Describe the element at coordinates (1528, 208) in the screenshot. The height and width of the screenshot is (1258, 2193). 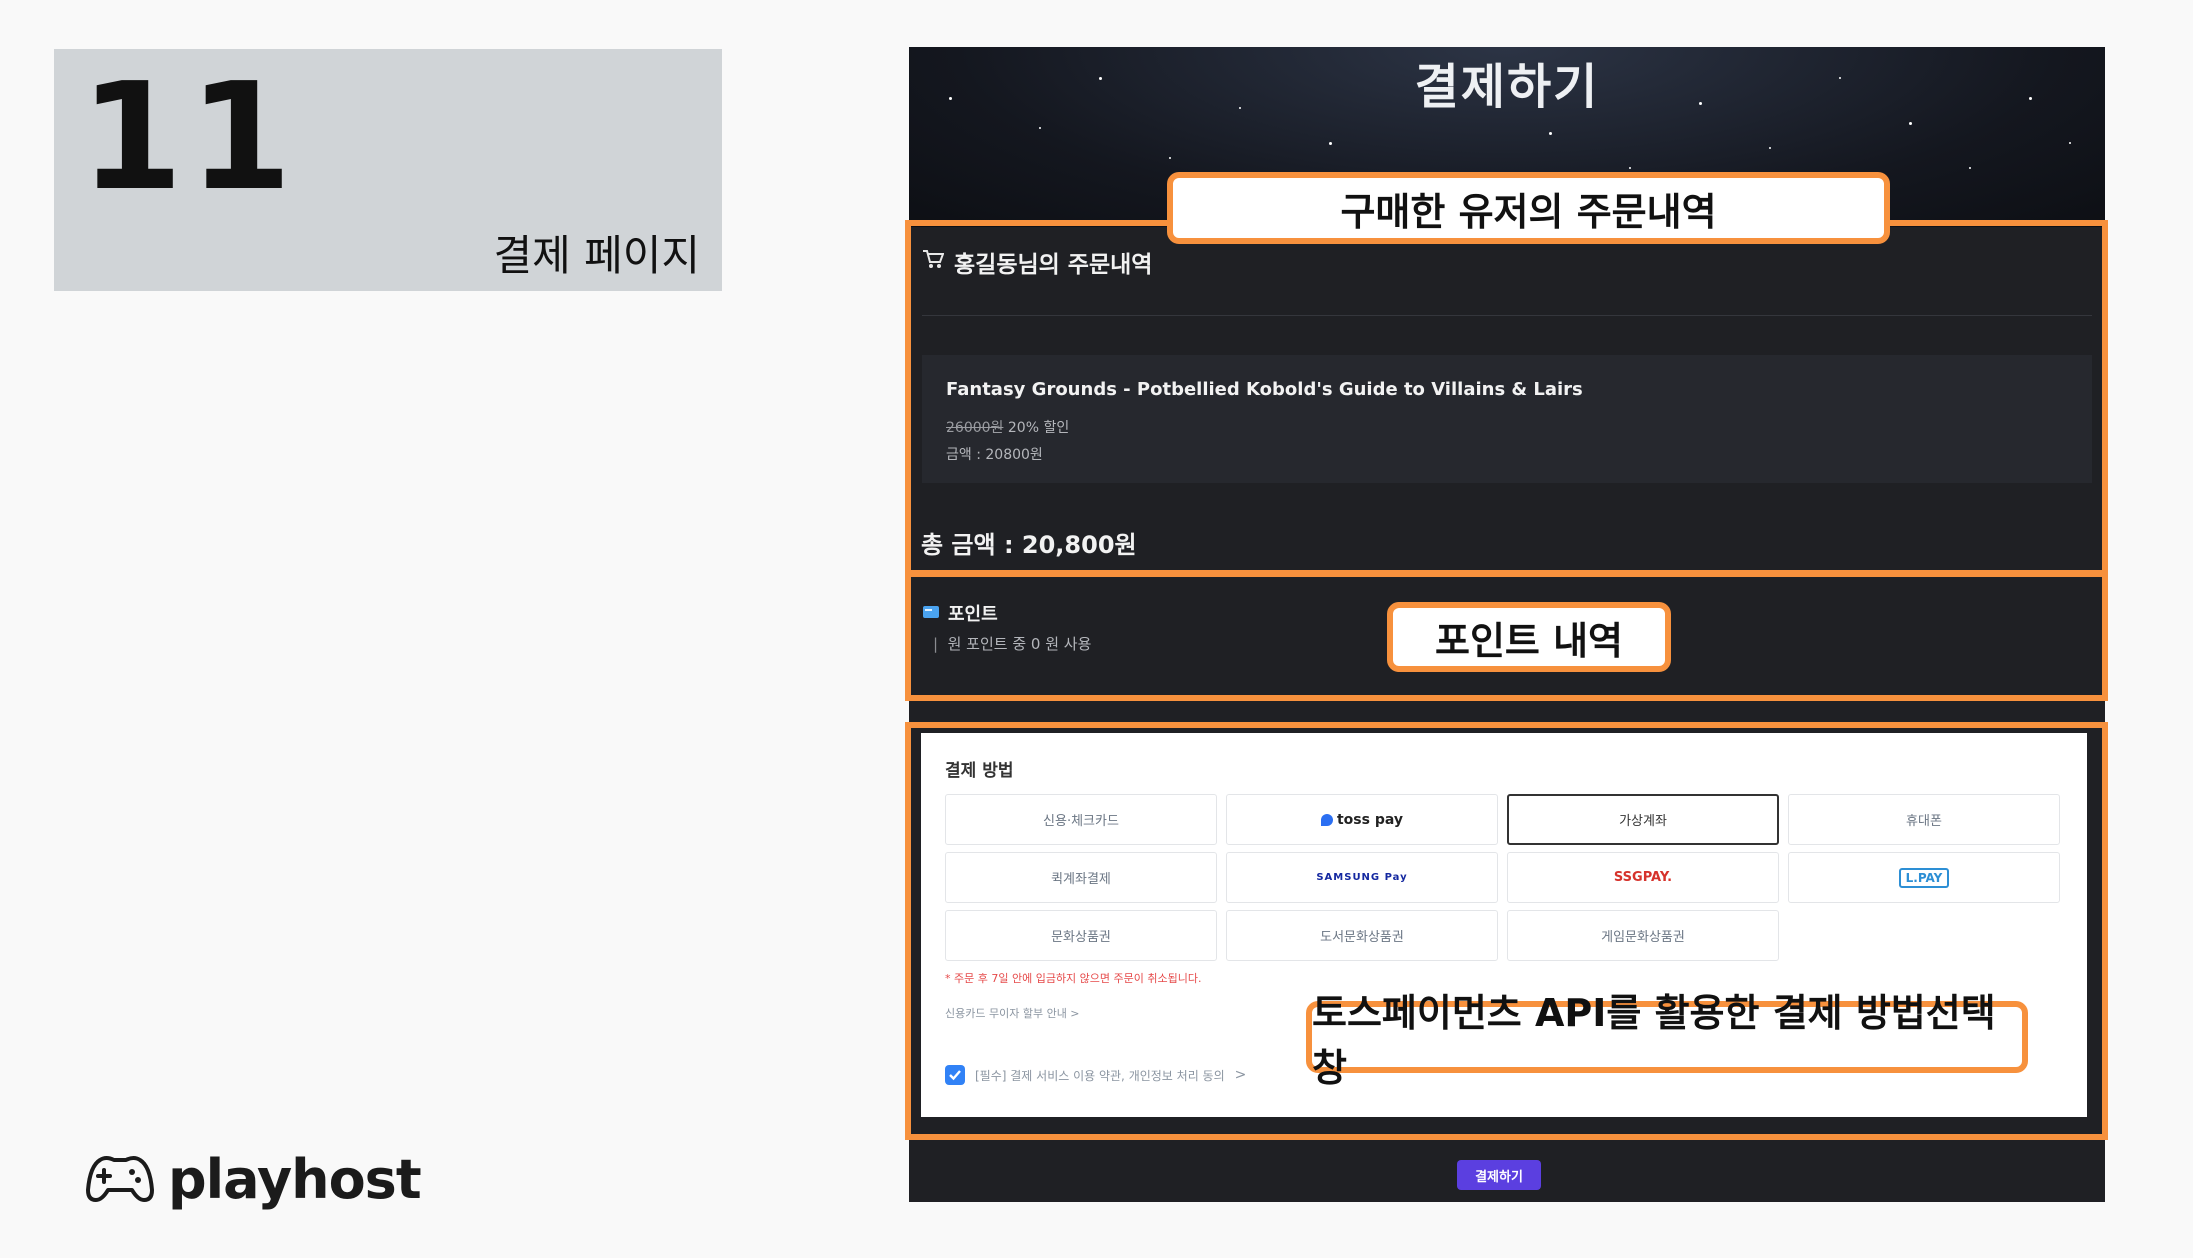
I see `annotation-label-order: 구매한 유저의 주문내역` at that location.